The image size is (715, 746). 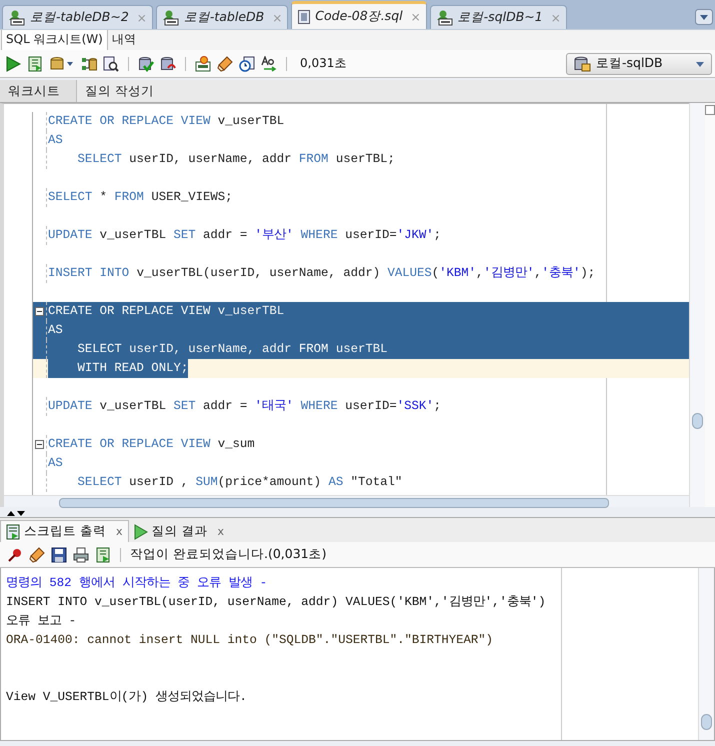 I want to click on code-line: SELECT userID , SUM(price*amount) AS "Total", so click(x=239, y=482).